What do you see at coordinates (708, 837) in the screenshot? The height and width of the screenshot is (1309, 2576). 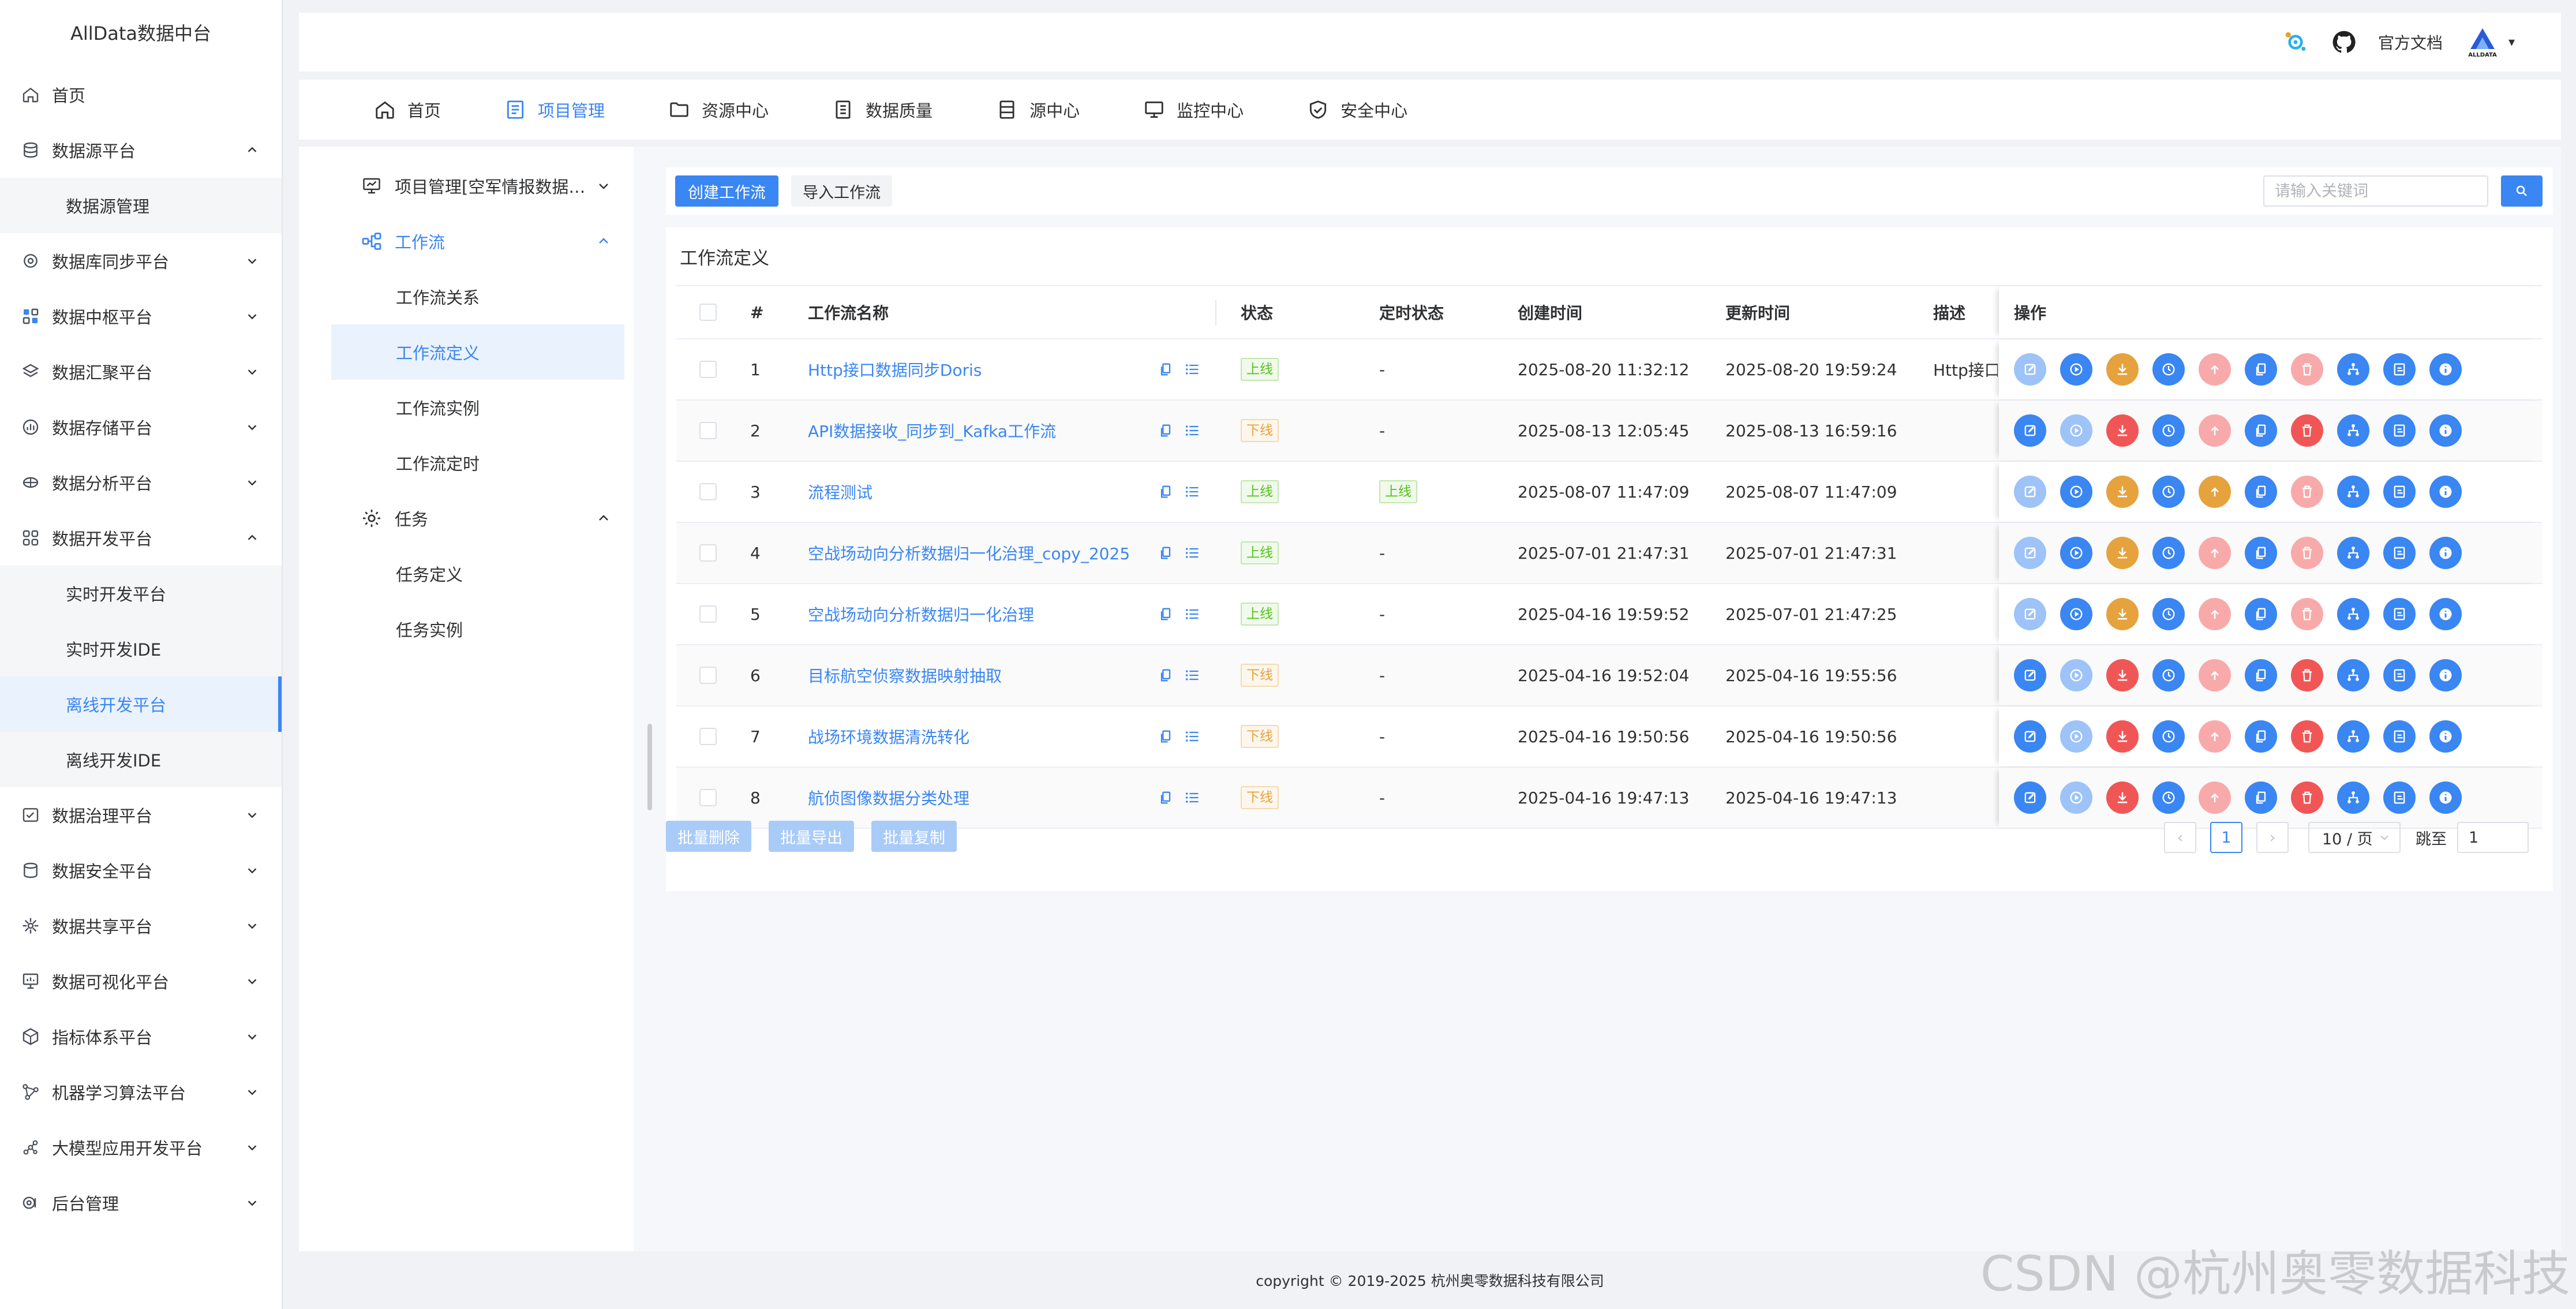 I see `batch-delete-button: 批量删除` at bounding box center [708, 837].